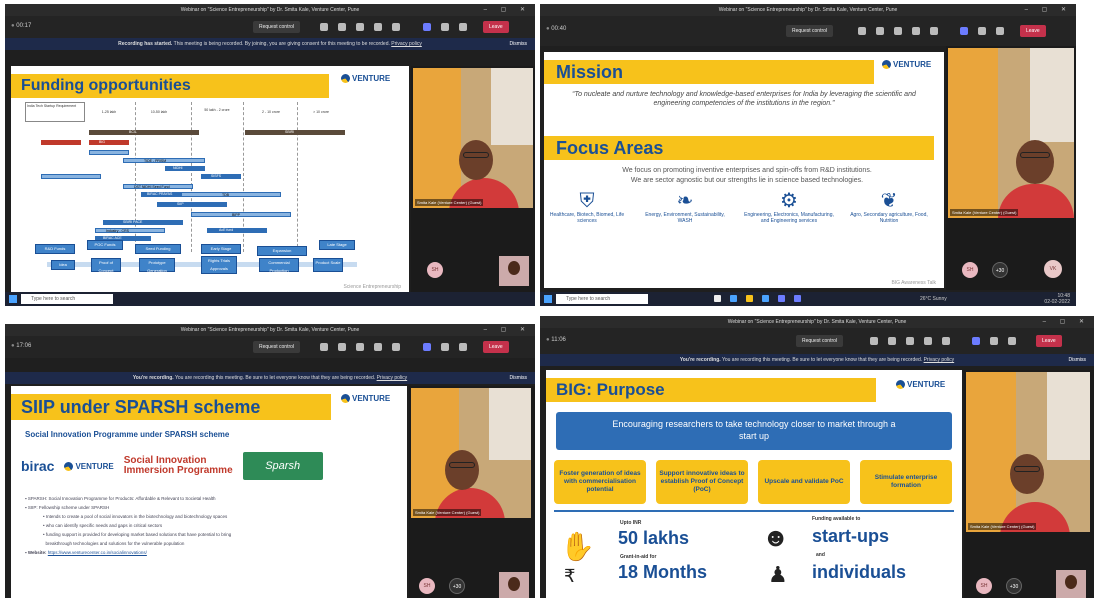  What do you see at coordinates (237, 230) in the screenshot?
I see `funding-bar: AcE fund` at bounding box center [237, 230].